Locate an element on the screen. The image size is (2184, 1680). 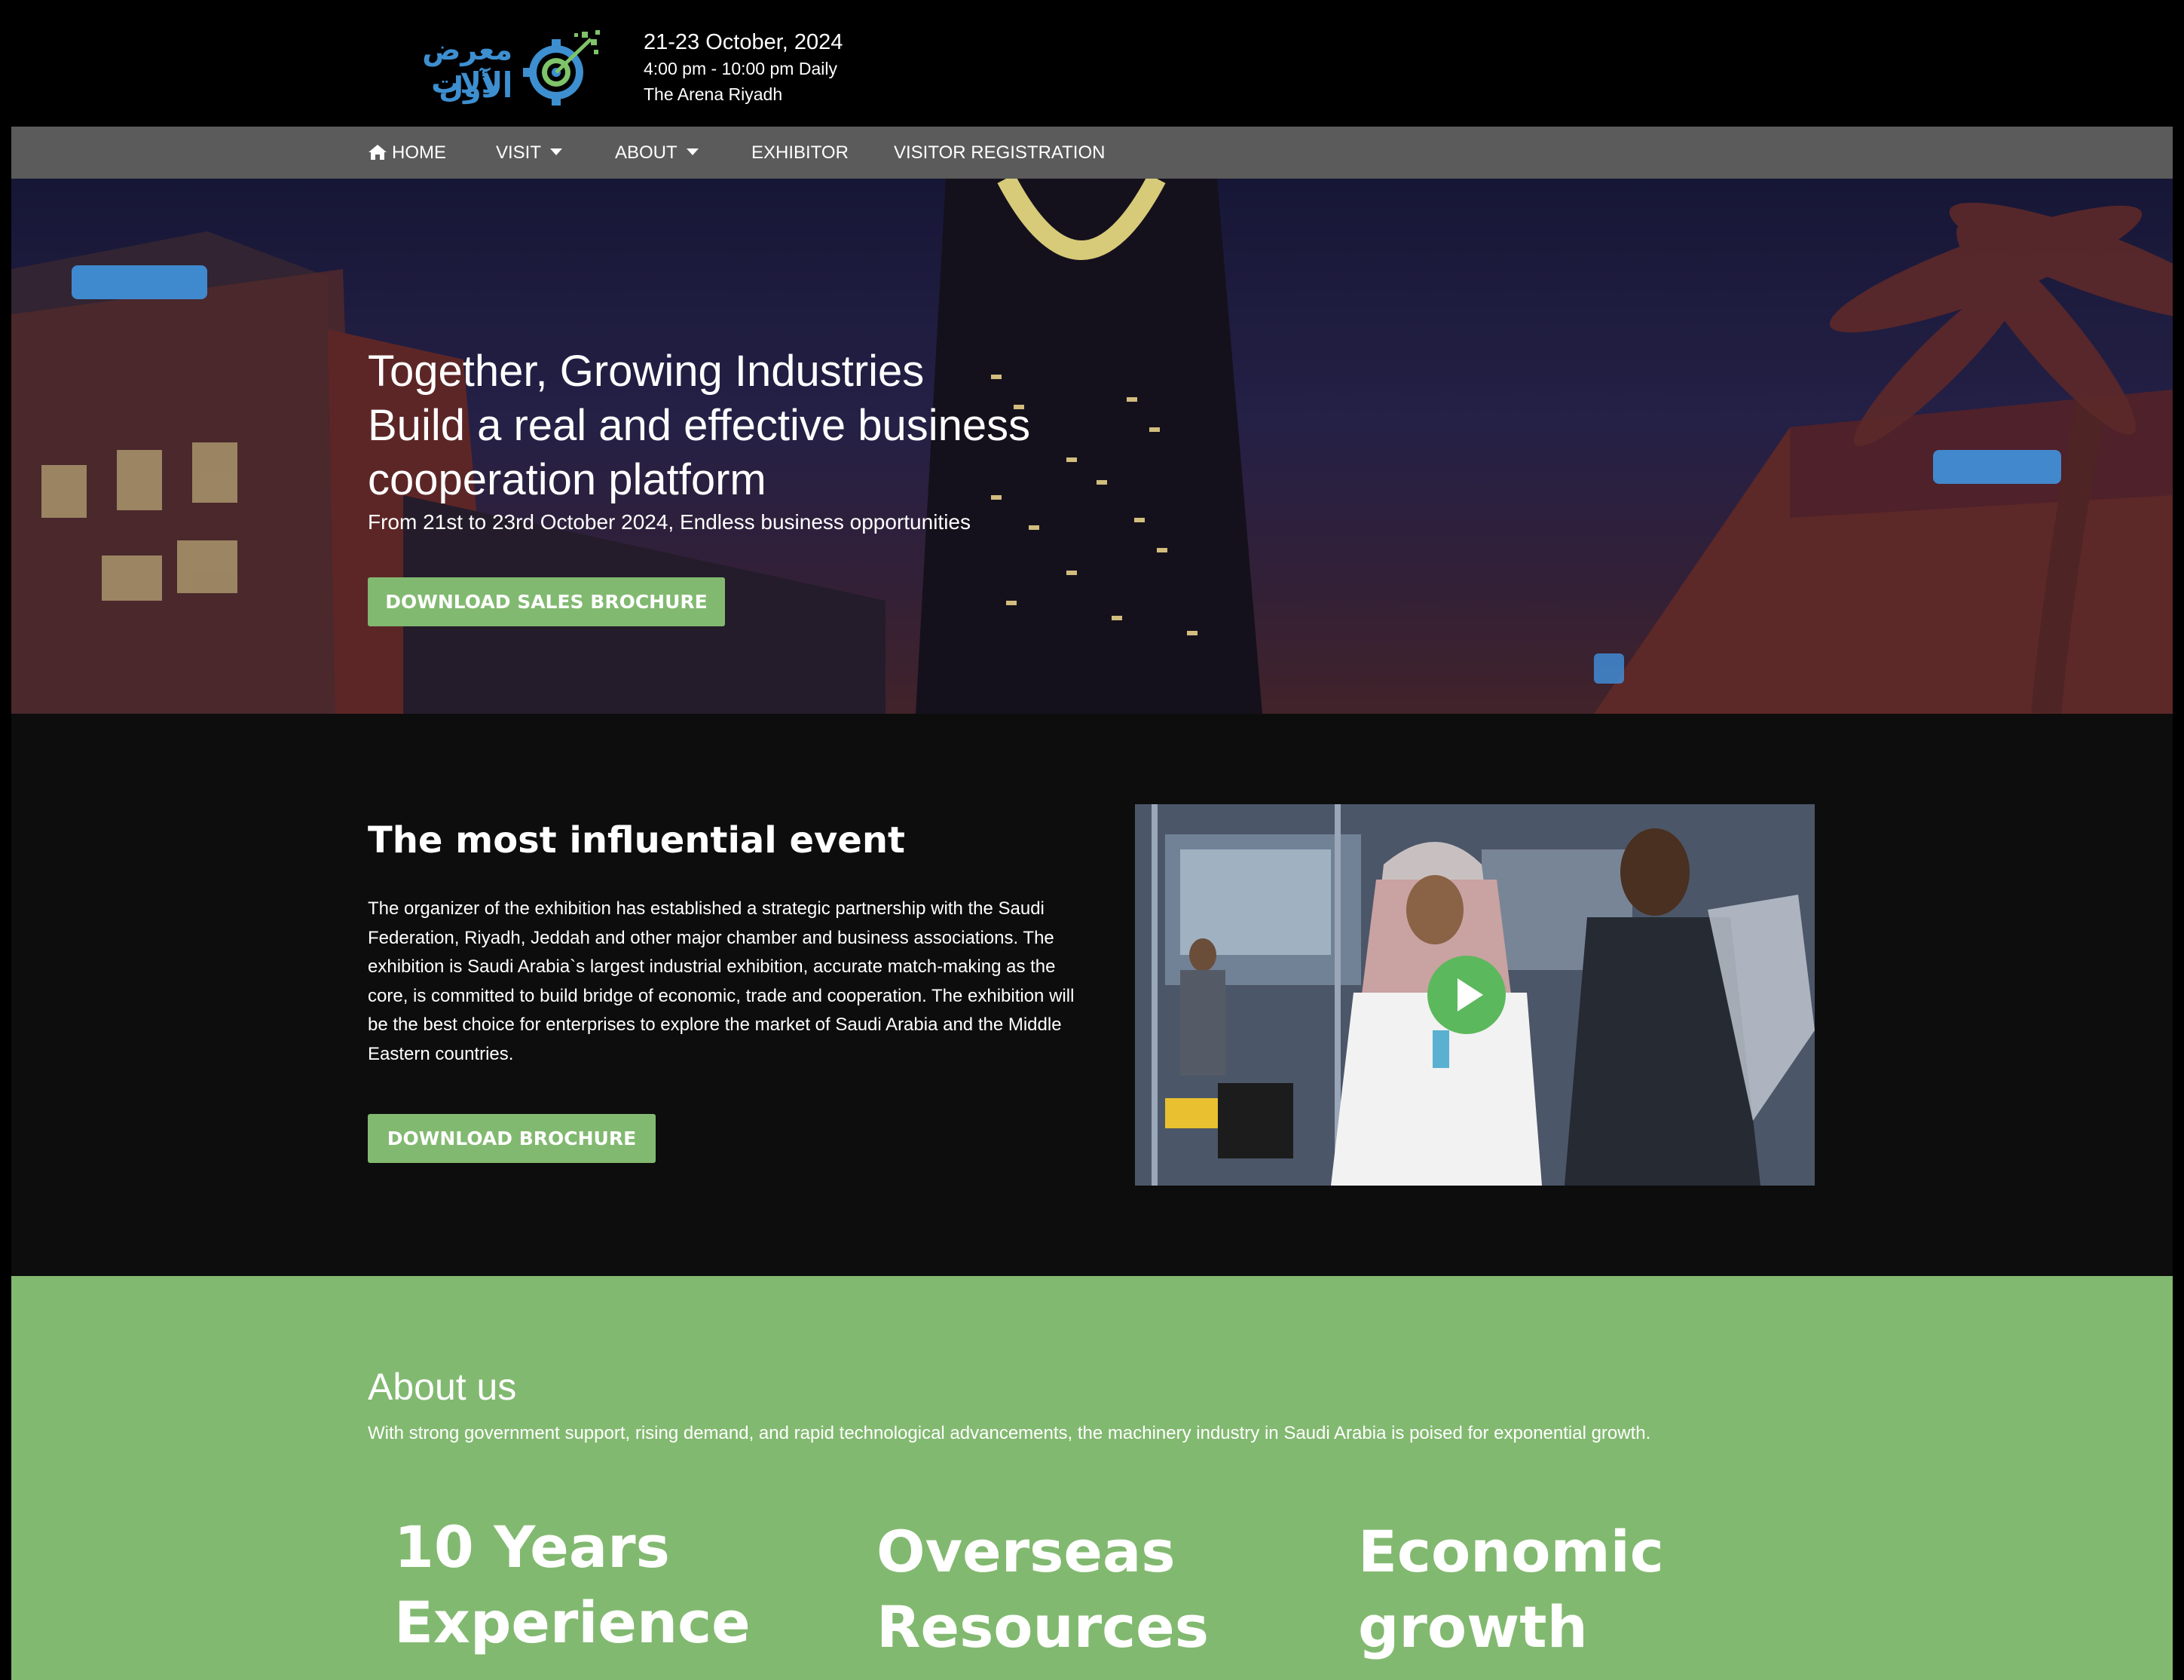
event-hours: 4:00 pm - 10:00 pm Daily is located at coordinates (740, 68).